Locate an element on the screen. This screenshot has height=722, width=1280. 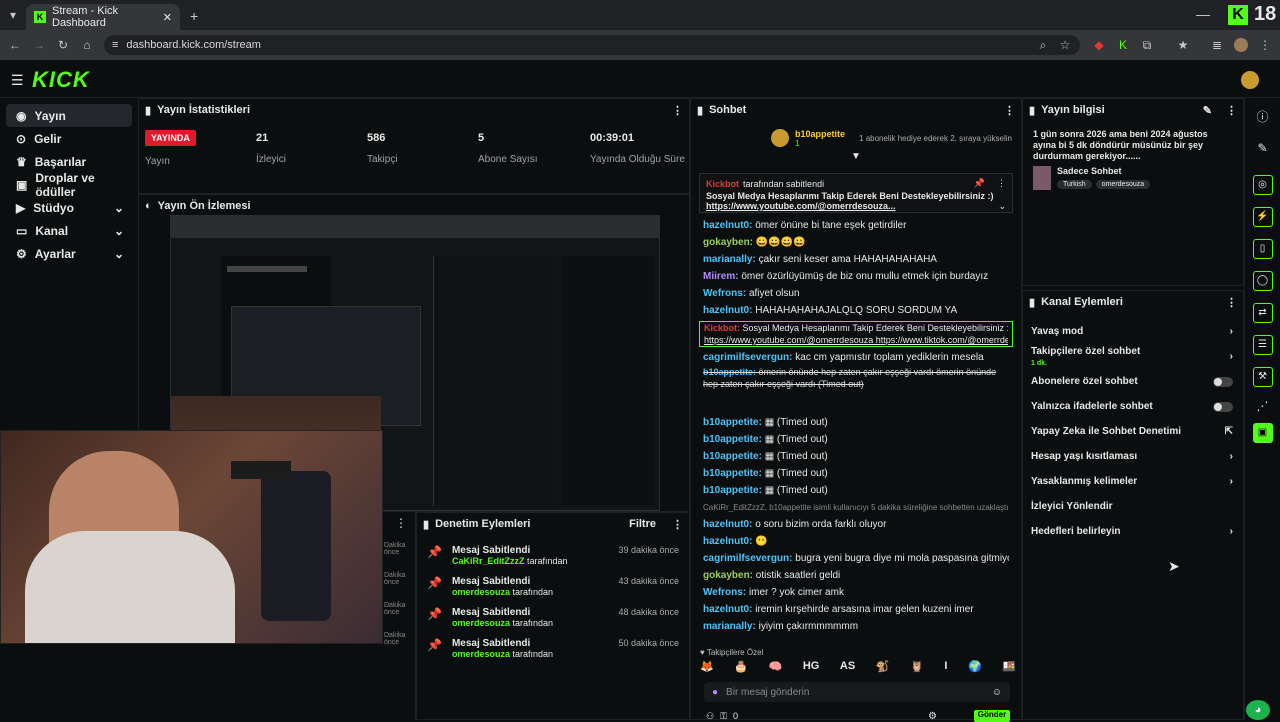
chat-bubble-icon: ◯ is located at coordinates (1262, 281).